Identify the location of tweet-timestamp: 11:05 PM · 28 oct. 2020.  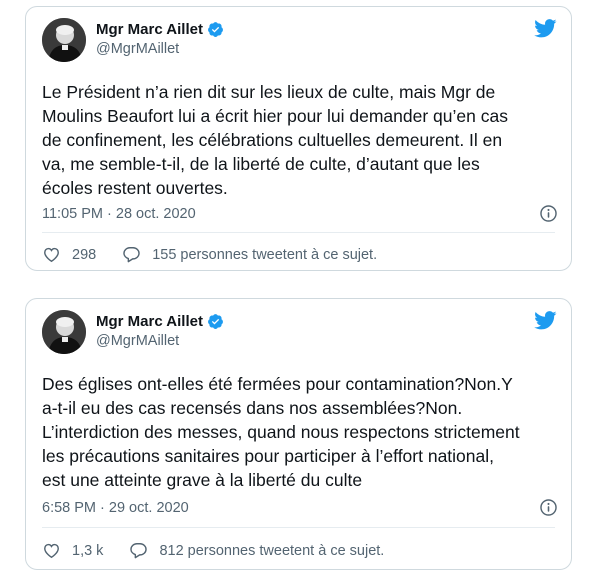
(119, 214).